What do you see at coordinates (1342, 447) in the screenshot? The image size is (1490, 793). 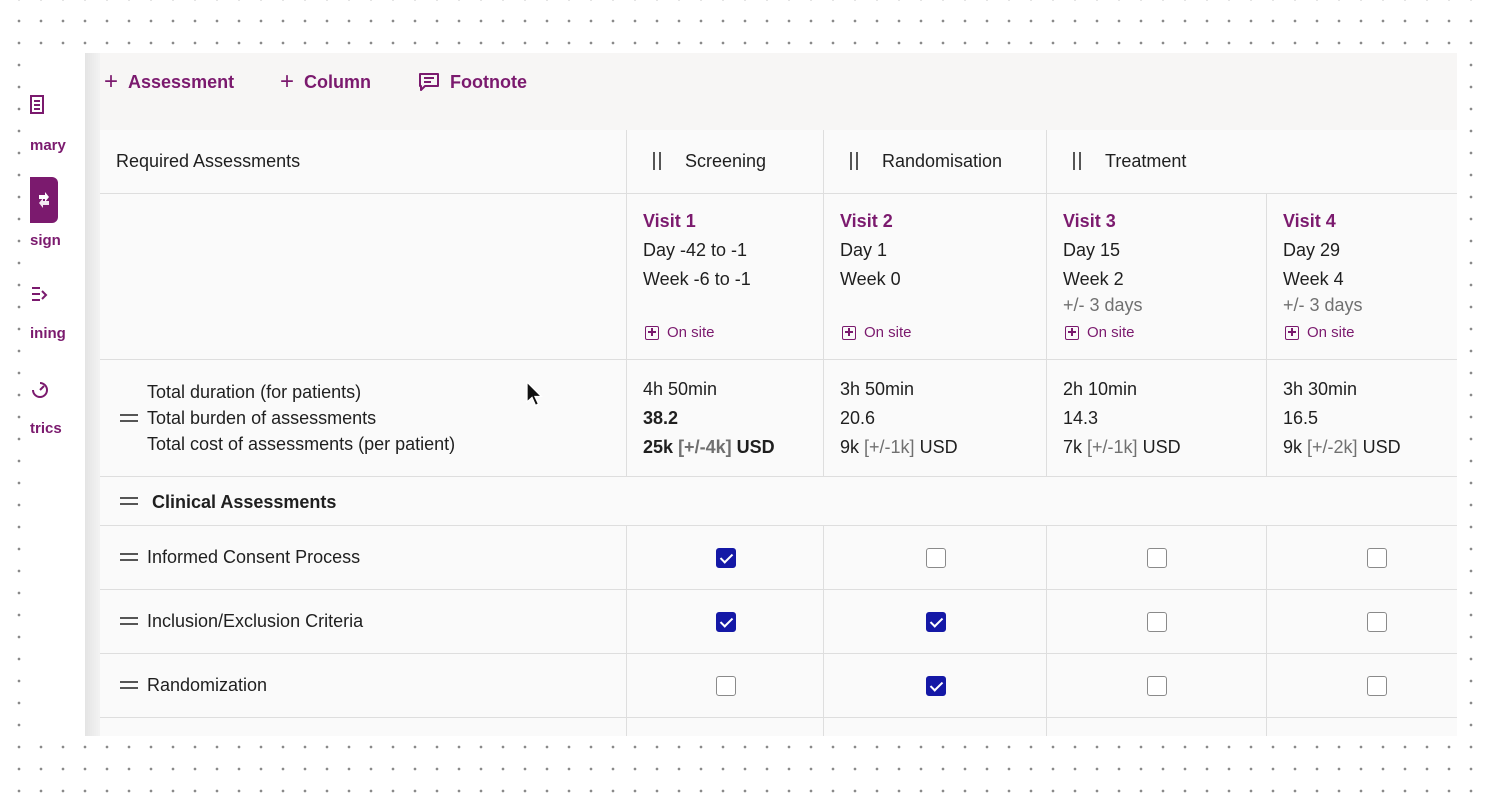 I see `total-cost-value: 9k [+/-2k] USD` at bounding box center [1342, 447].